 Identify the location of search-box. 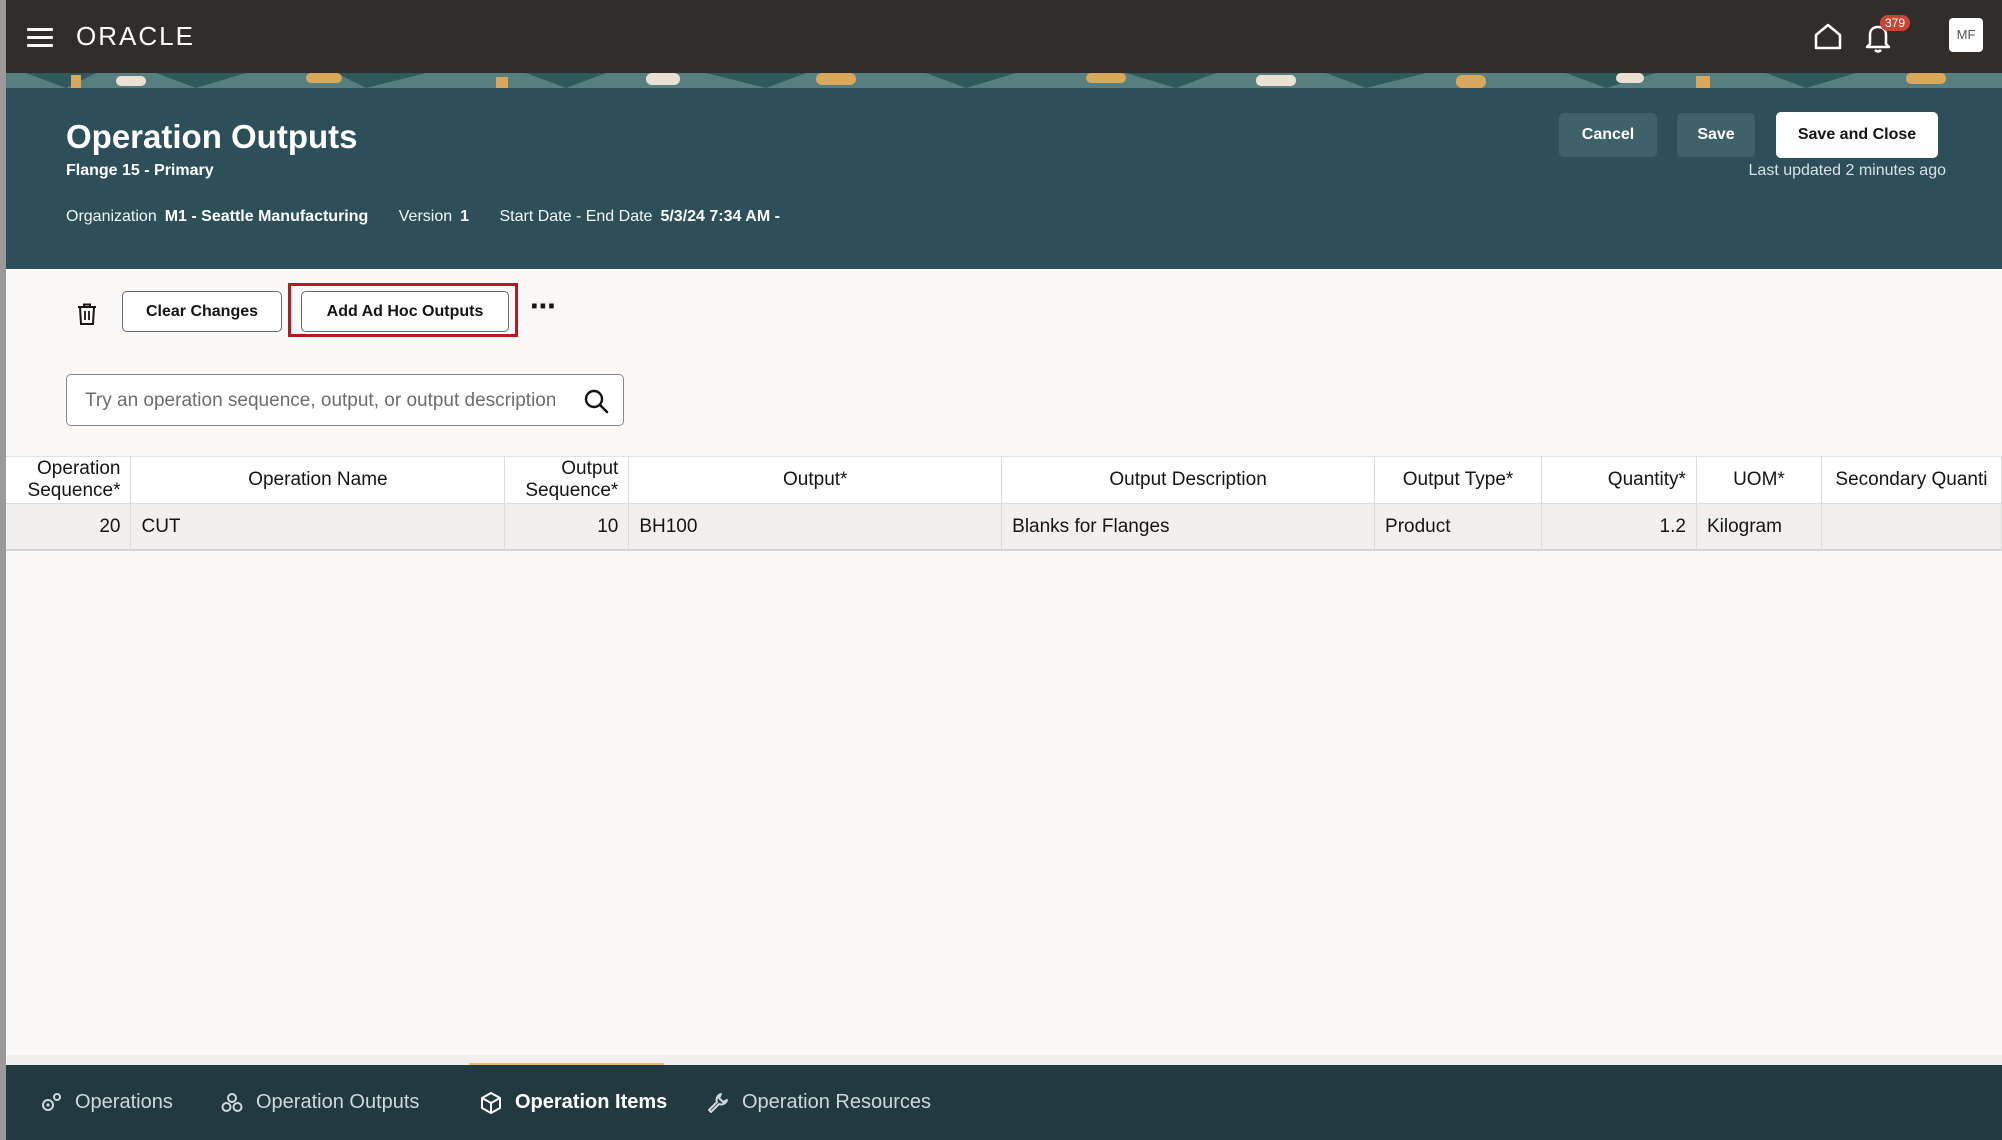
(345, 400).